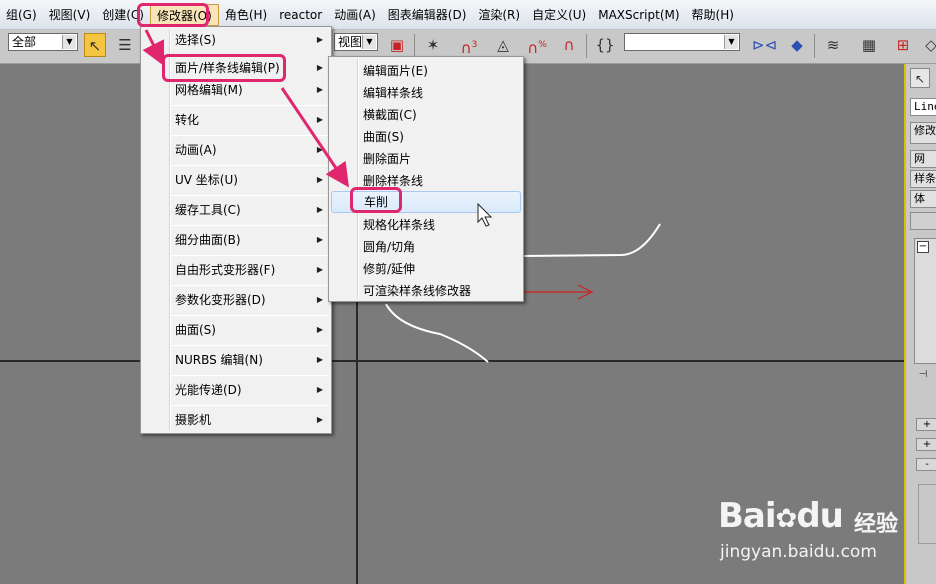  I want to click on menu-item-label: 光能传递(D), so click(208, 390).